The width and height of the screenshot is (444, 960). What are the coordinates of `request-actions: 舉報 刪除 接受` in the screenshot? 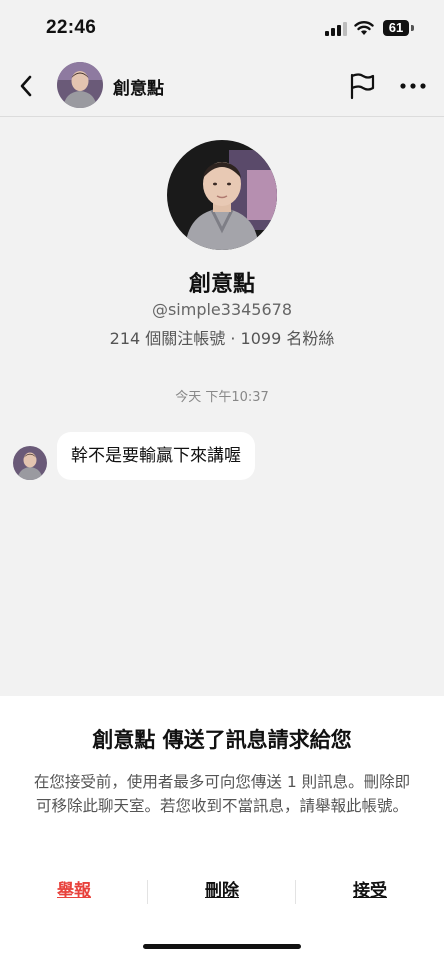 It's located at (222, 891).